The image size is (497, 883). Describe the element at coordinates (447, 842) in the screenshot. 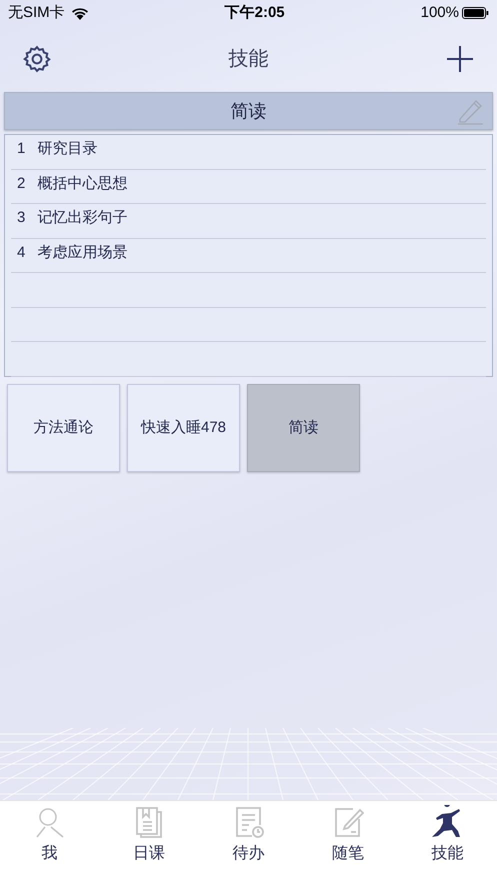

I see `tab-item: 技能` at that location.